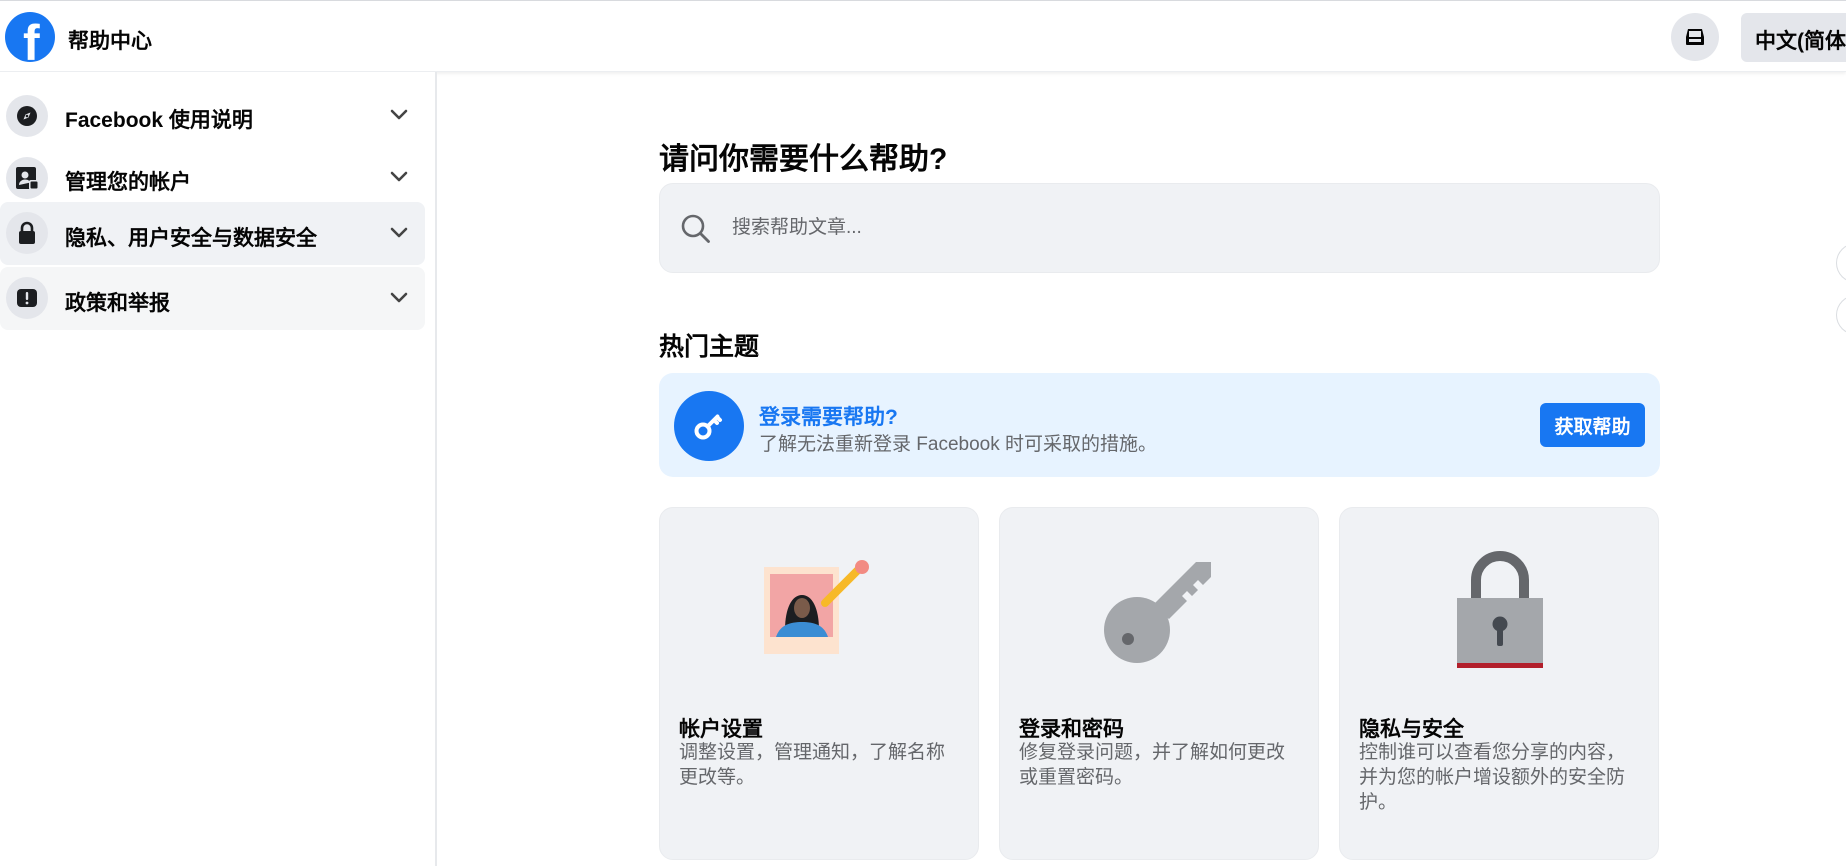  Describe the element at coordinates (27, 232) in the screenshot. I see `lock-icon` at that location.